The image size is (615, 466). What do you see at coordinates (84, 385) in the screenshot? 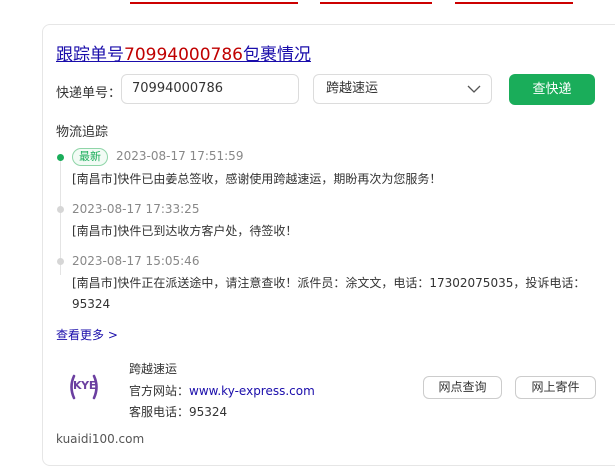
I see `kye-logo-text: KYE` at bounding box center [84, 385].